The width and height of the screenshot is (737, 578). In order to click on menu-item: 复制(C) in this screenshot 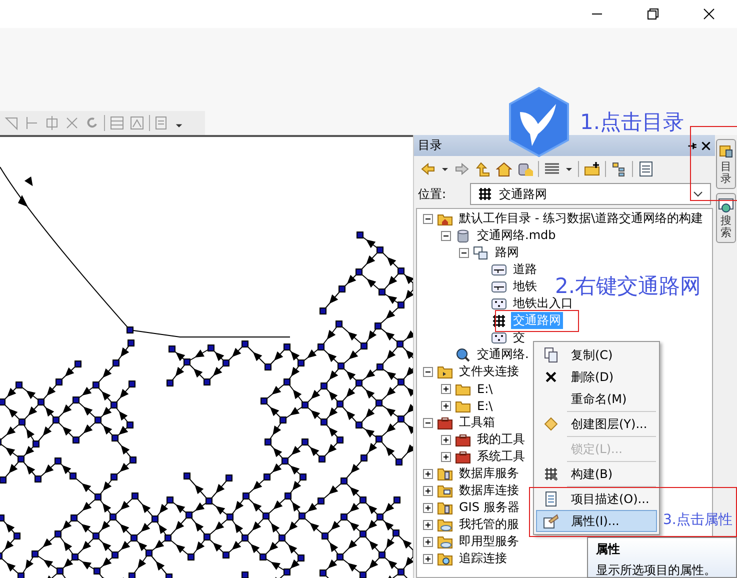, I will do `click(596, 355)`.